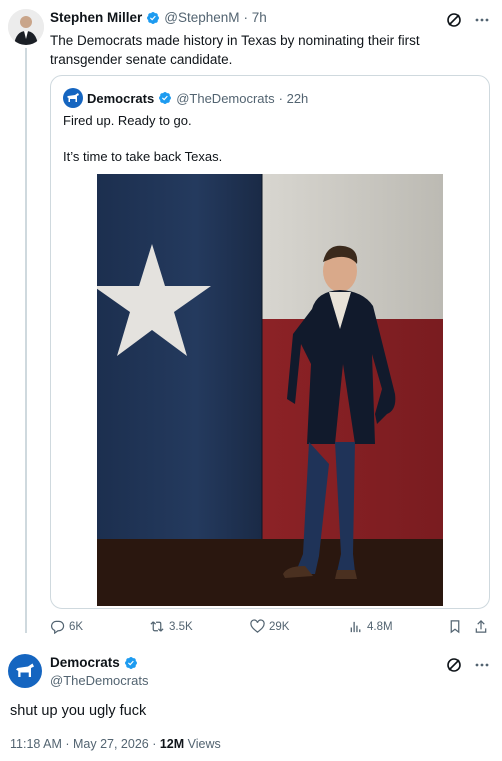 The width and height of the screenshot is (502, 761). What do you see at coordinates (279, 626) in the screenshot?
I see `like-count: 29K` at bounding box center [279, 626].